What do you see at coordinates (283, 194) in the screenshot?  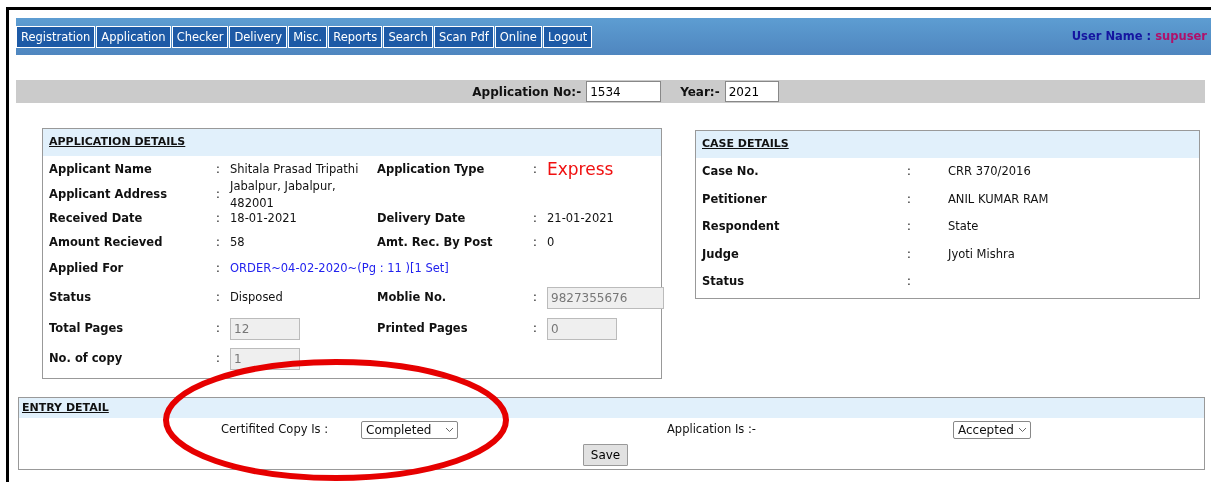 I see `field-value: Jabalpur, Jabalpur, 482001` at bounding box center [283, 194].